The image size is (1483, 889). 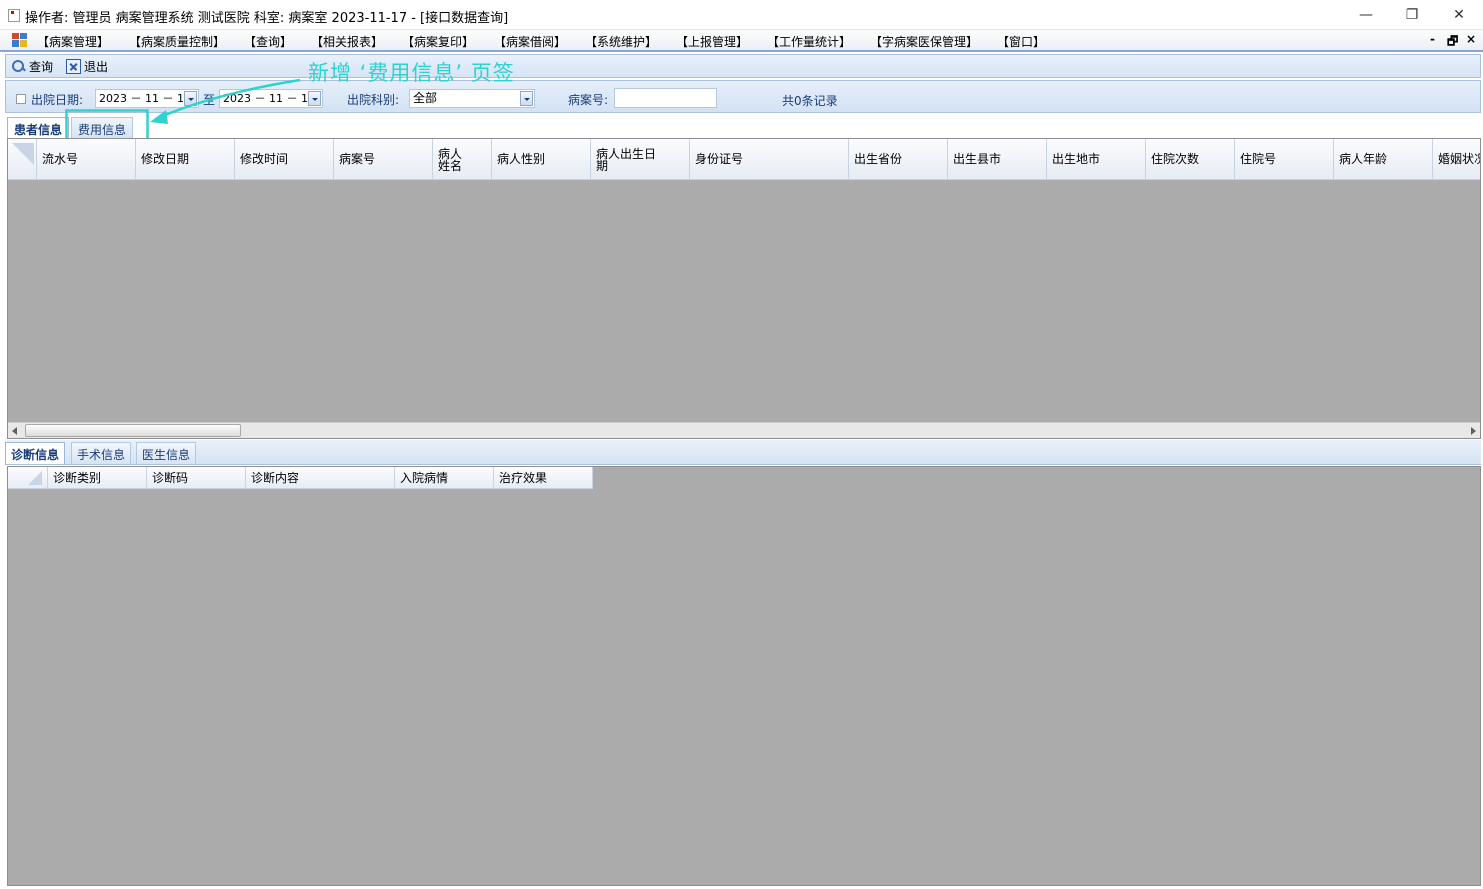 I want to click on dept-select-value: 全部, so click(x=425, y=98).